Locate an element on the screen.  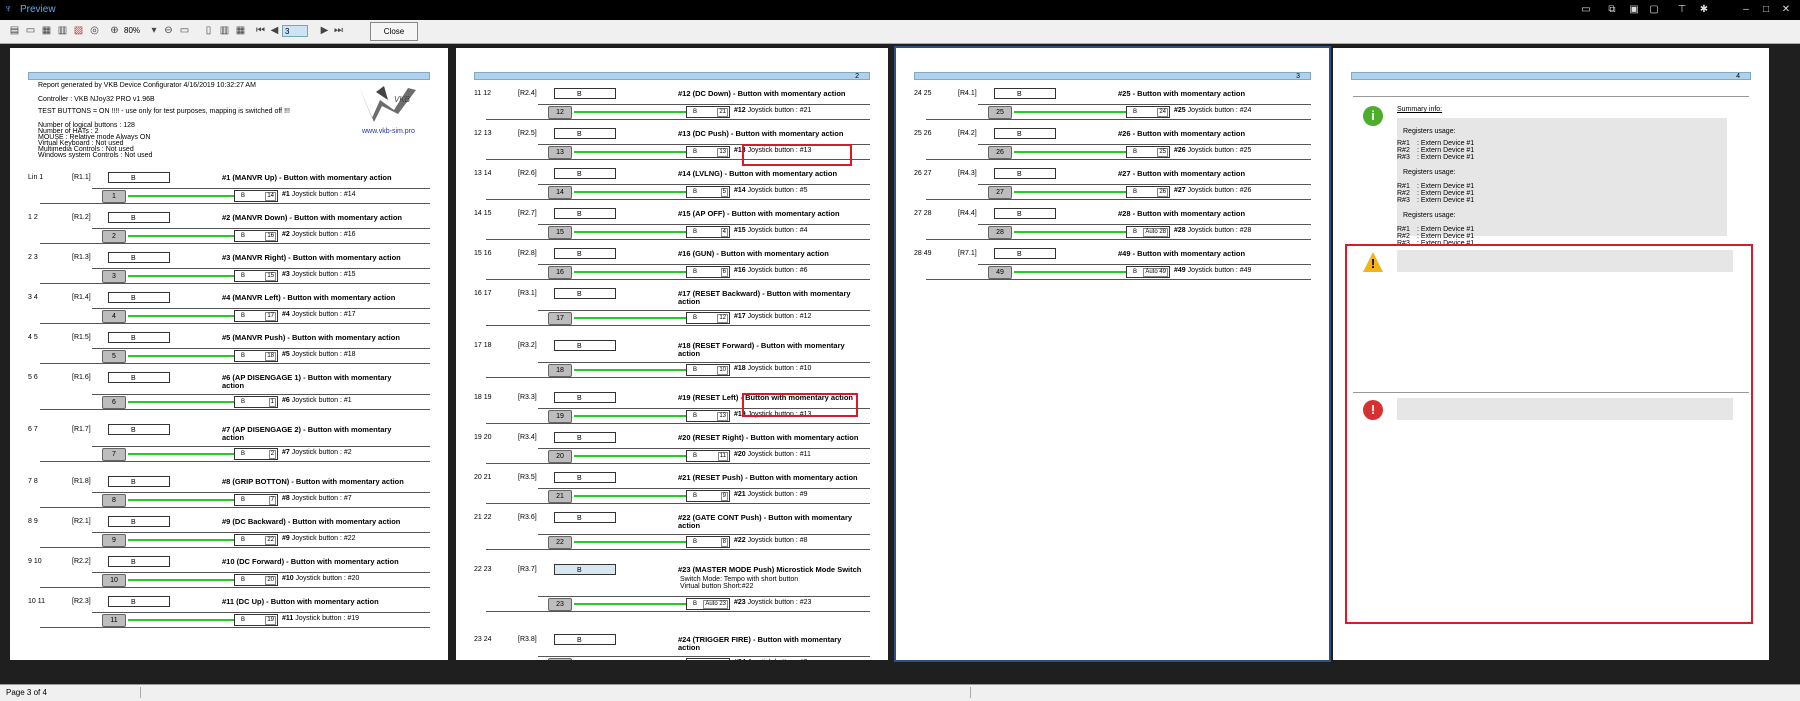
print-icon: ▤ is located at coordinates (14, 30).